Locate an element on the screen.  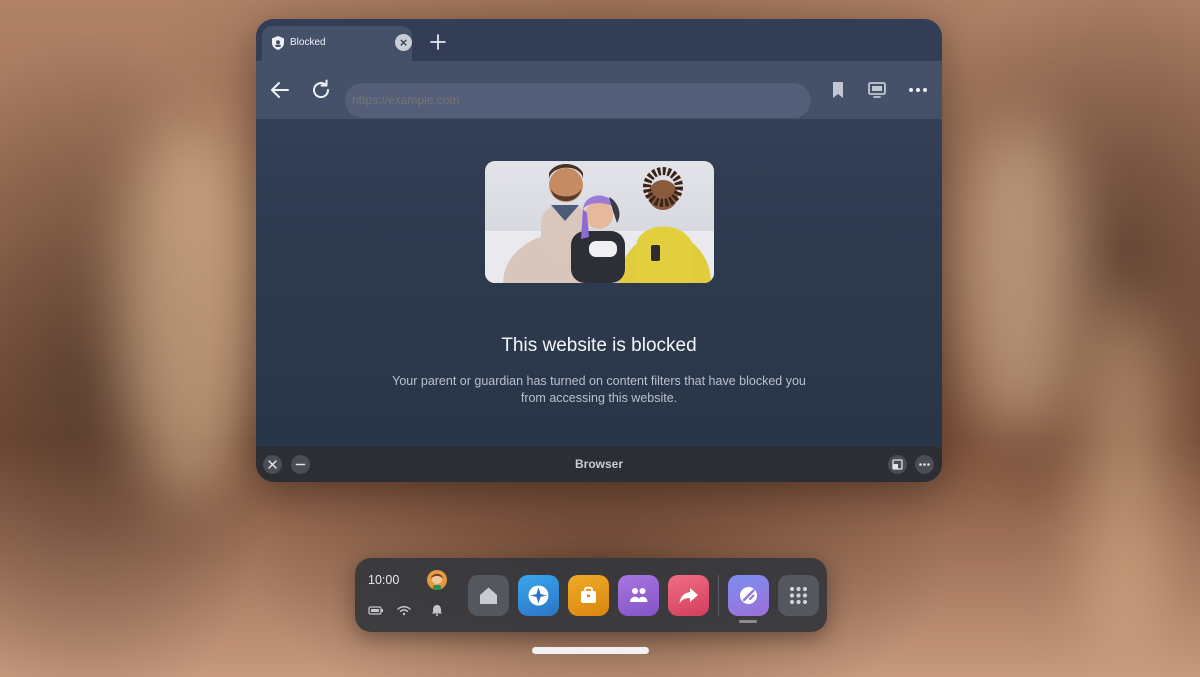
share-icon is located at coordinates (688, 596).